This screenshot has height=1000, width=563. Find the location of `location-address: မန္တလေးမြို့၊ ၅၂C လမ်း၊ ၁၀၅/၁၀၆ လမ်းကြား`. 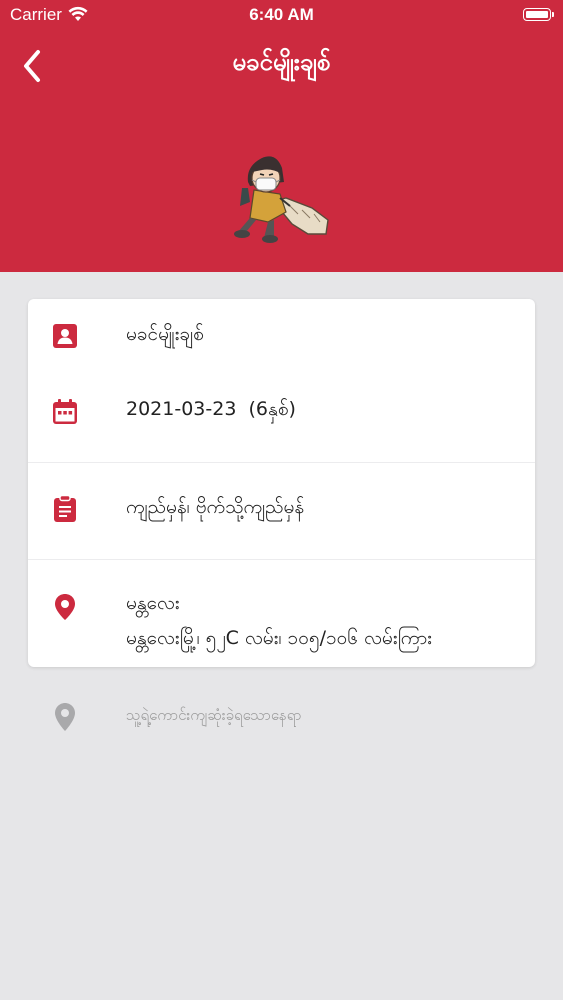

location-address: မန္တလေးမြို့၊ ၅၂C လမ်း၊ ၁၀၅/၁၀၆ လမ်းကြား is located at coordinates (279, 638).